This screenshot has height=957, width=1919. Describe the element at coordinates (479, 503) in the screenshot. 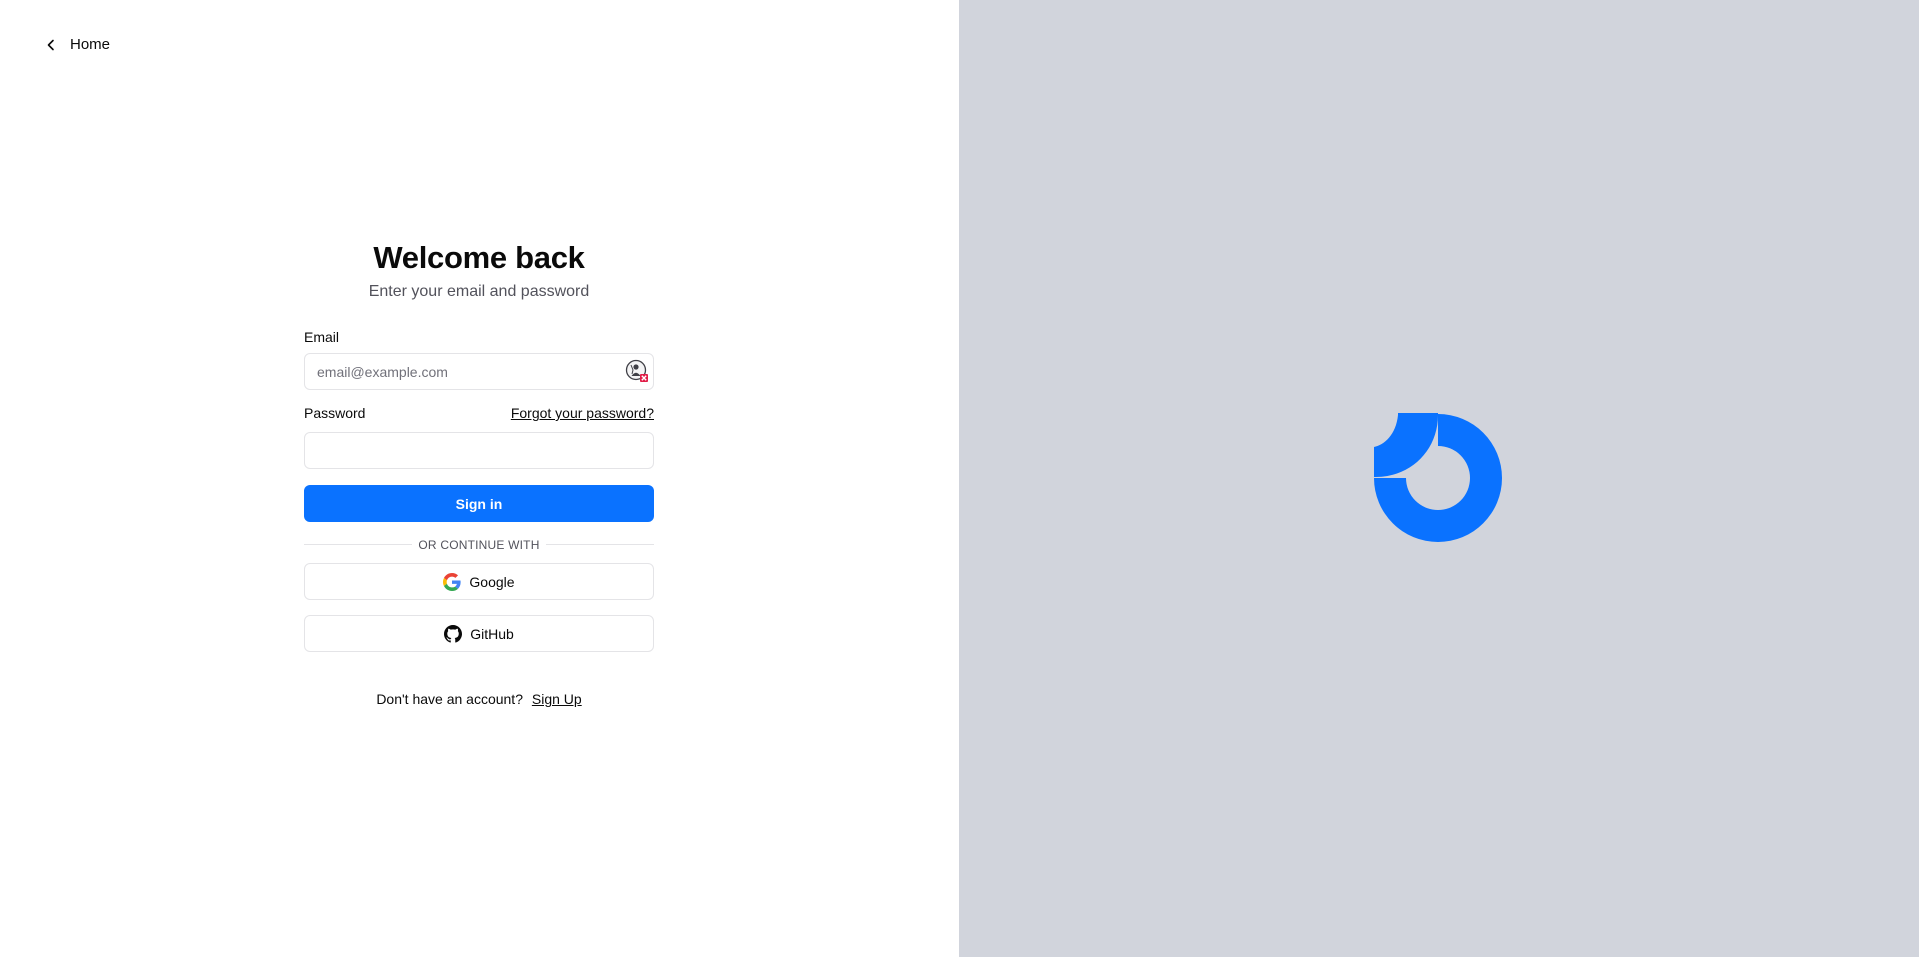

I see `sign-in-button: Sign in` at that location.